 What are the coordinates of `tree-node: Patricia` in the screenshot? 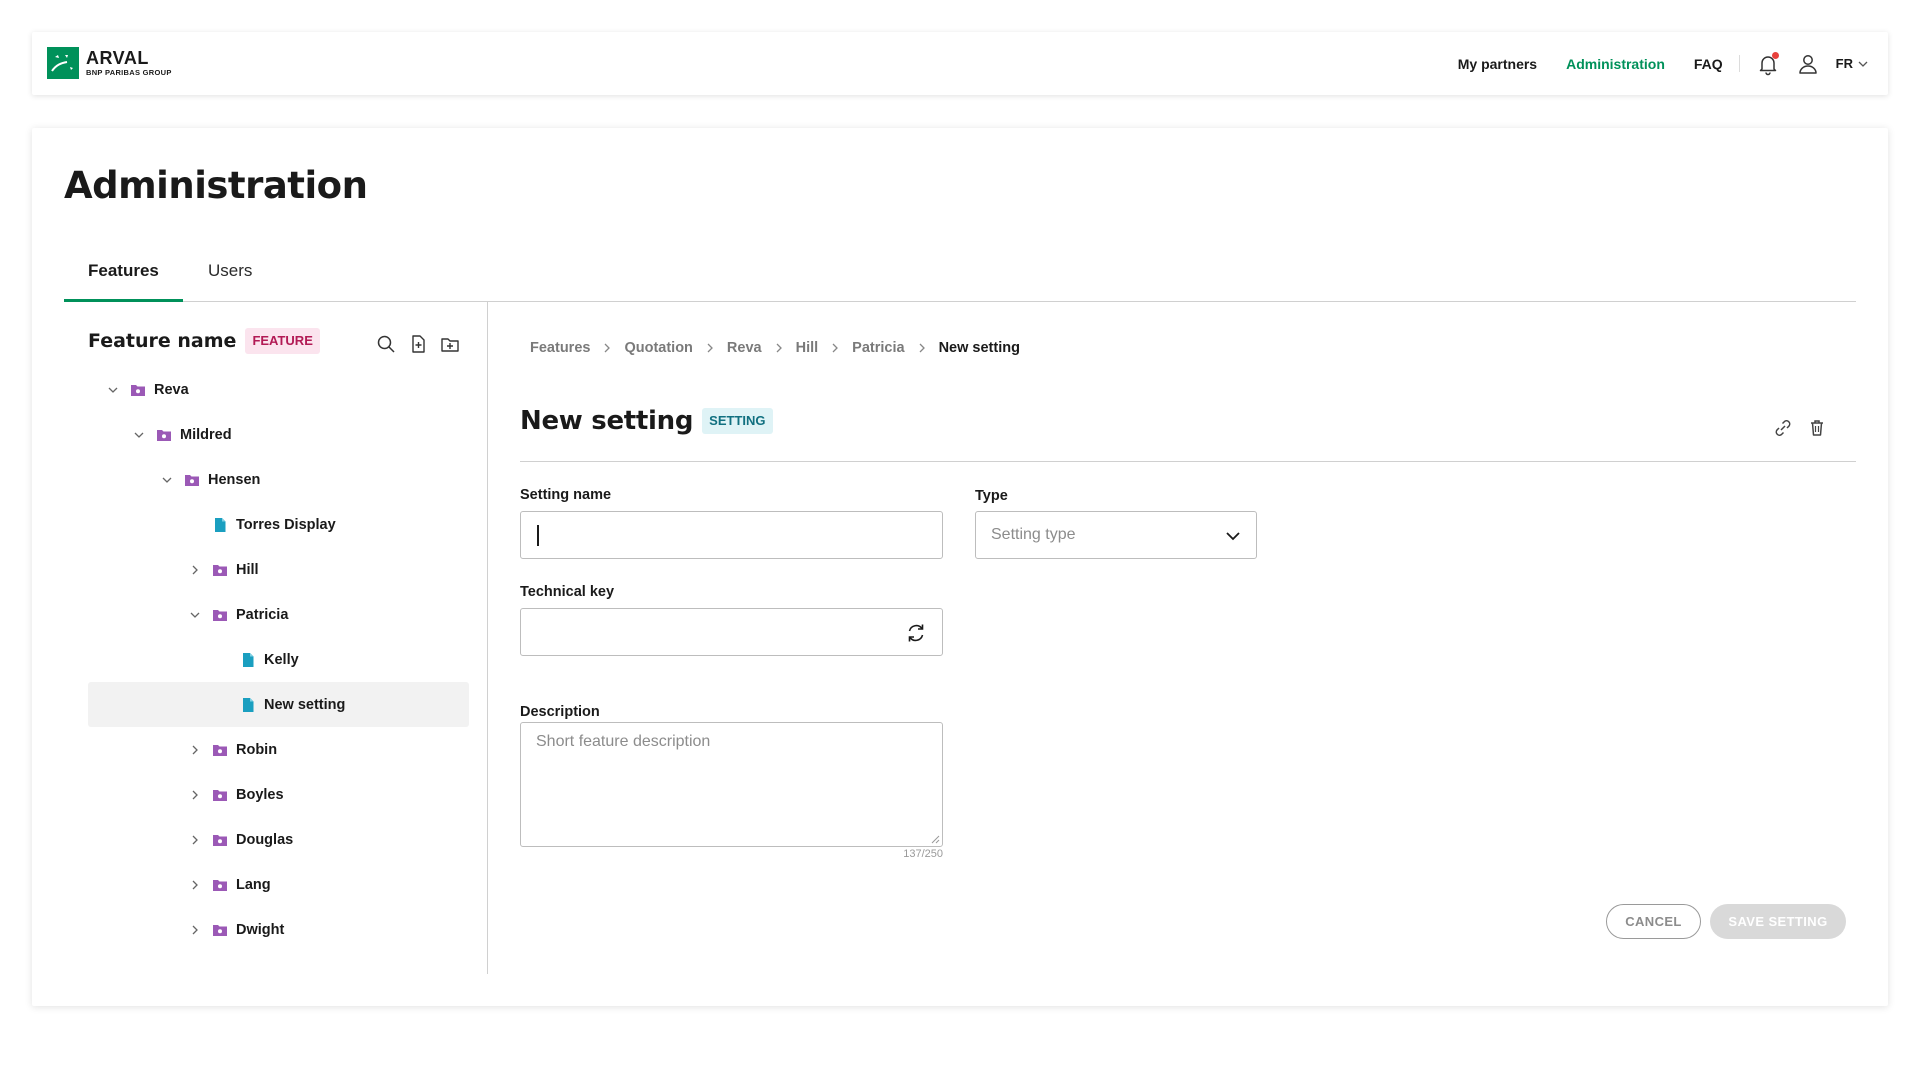 It's located at (278, 614).